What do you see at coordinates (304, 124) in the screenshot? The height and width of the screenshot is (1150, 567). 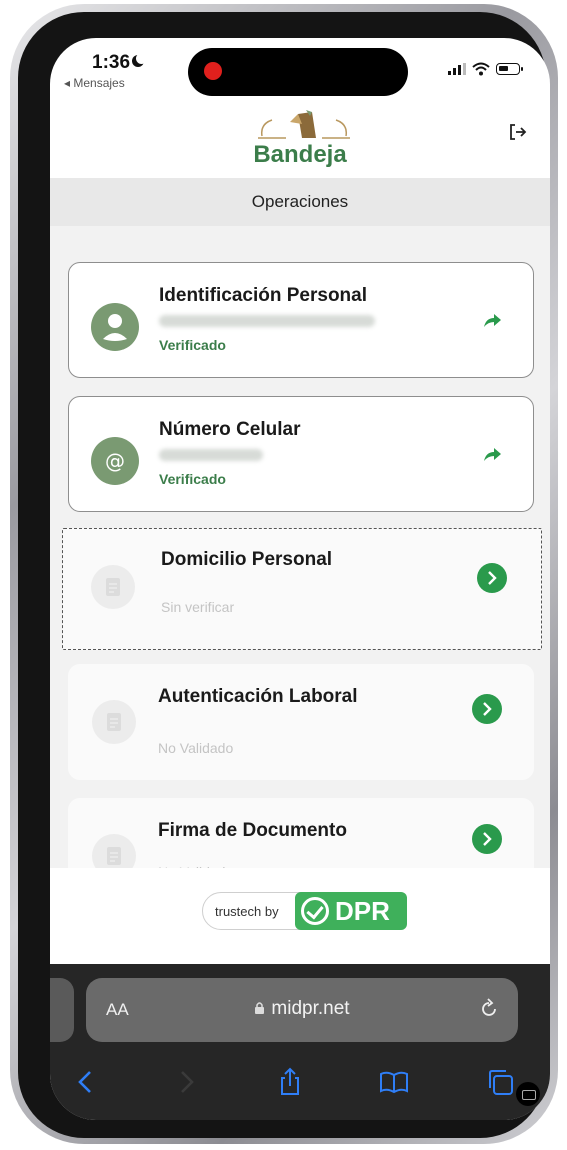 I see `app-logo` at bounding box center [304, 124].